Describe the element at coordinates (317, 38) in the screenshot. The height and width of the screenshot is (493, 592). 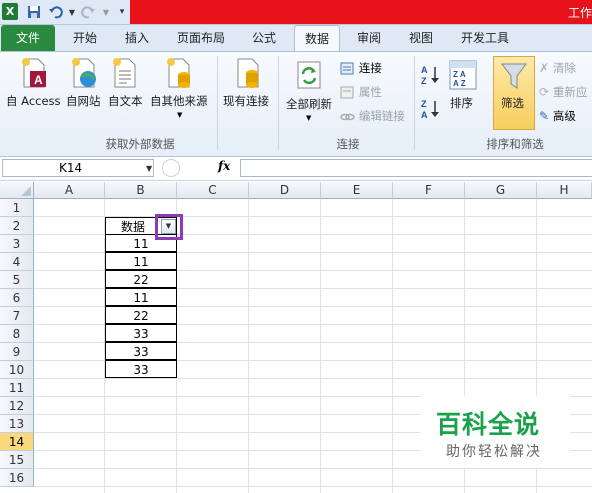
I see `tab-data: 数据` at that location.